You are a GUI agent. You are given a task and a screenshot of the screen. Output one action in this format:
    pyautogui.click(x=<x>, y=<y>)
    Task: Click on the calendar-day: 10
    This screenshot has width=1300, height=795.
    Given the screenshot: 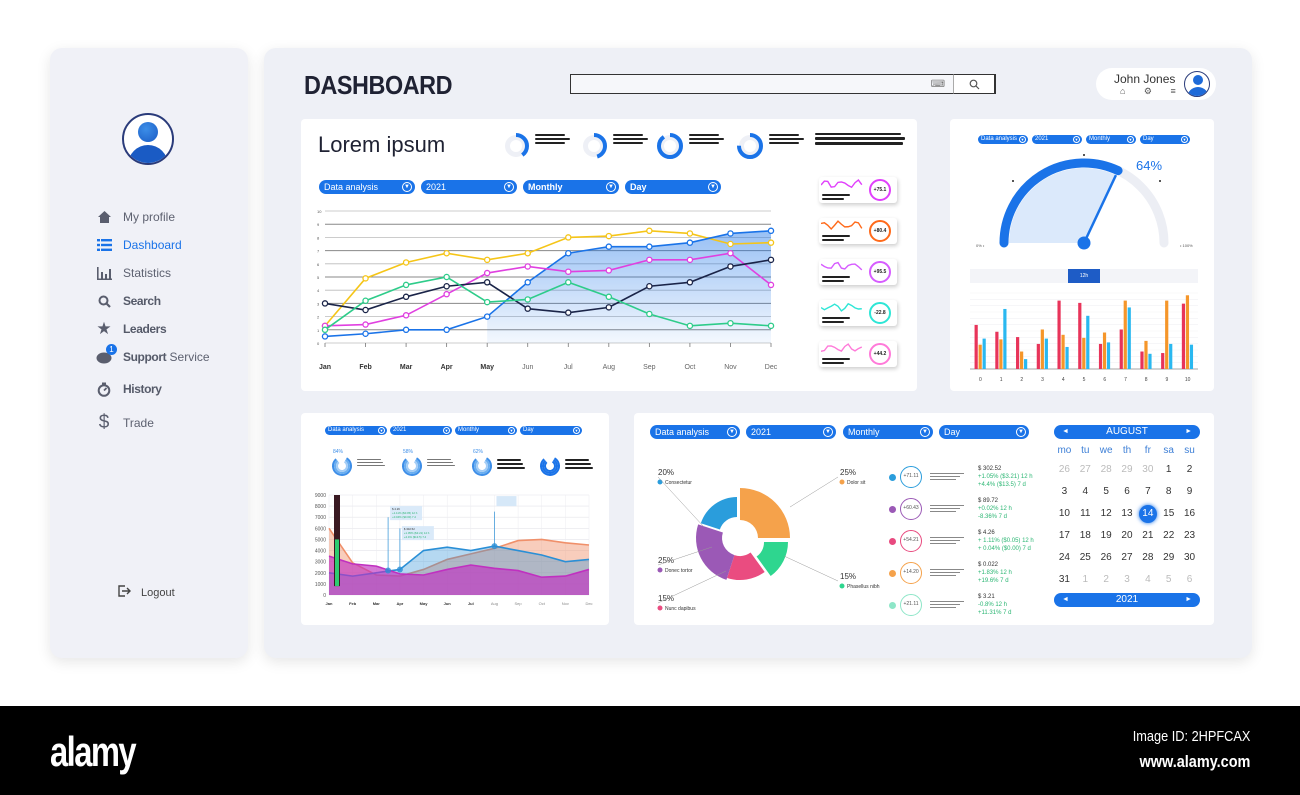 What is the action you would take?
    pyautogui.click(x=1064, y=514)
    